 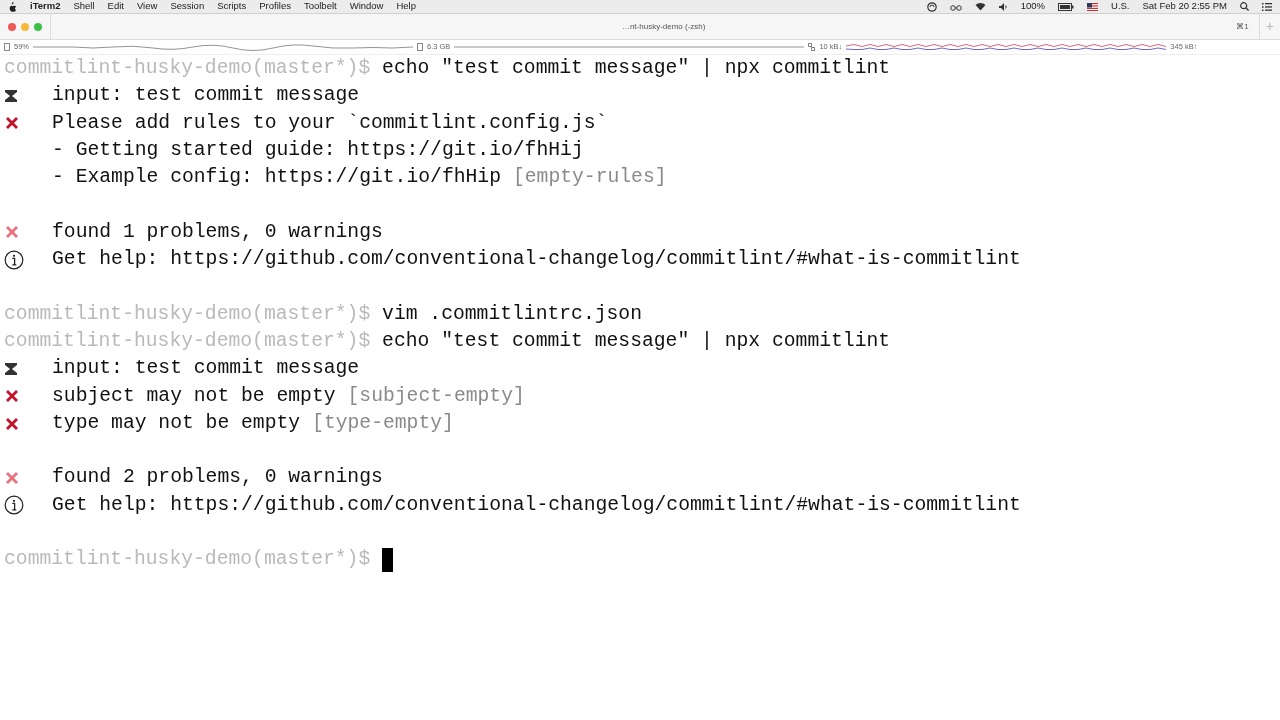 What do you see at coordinates (45, 7) in the screenshot?
I see `app-menu: iTerm2` at bounding box center [45, 7].